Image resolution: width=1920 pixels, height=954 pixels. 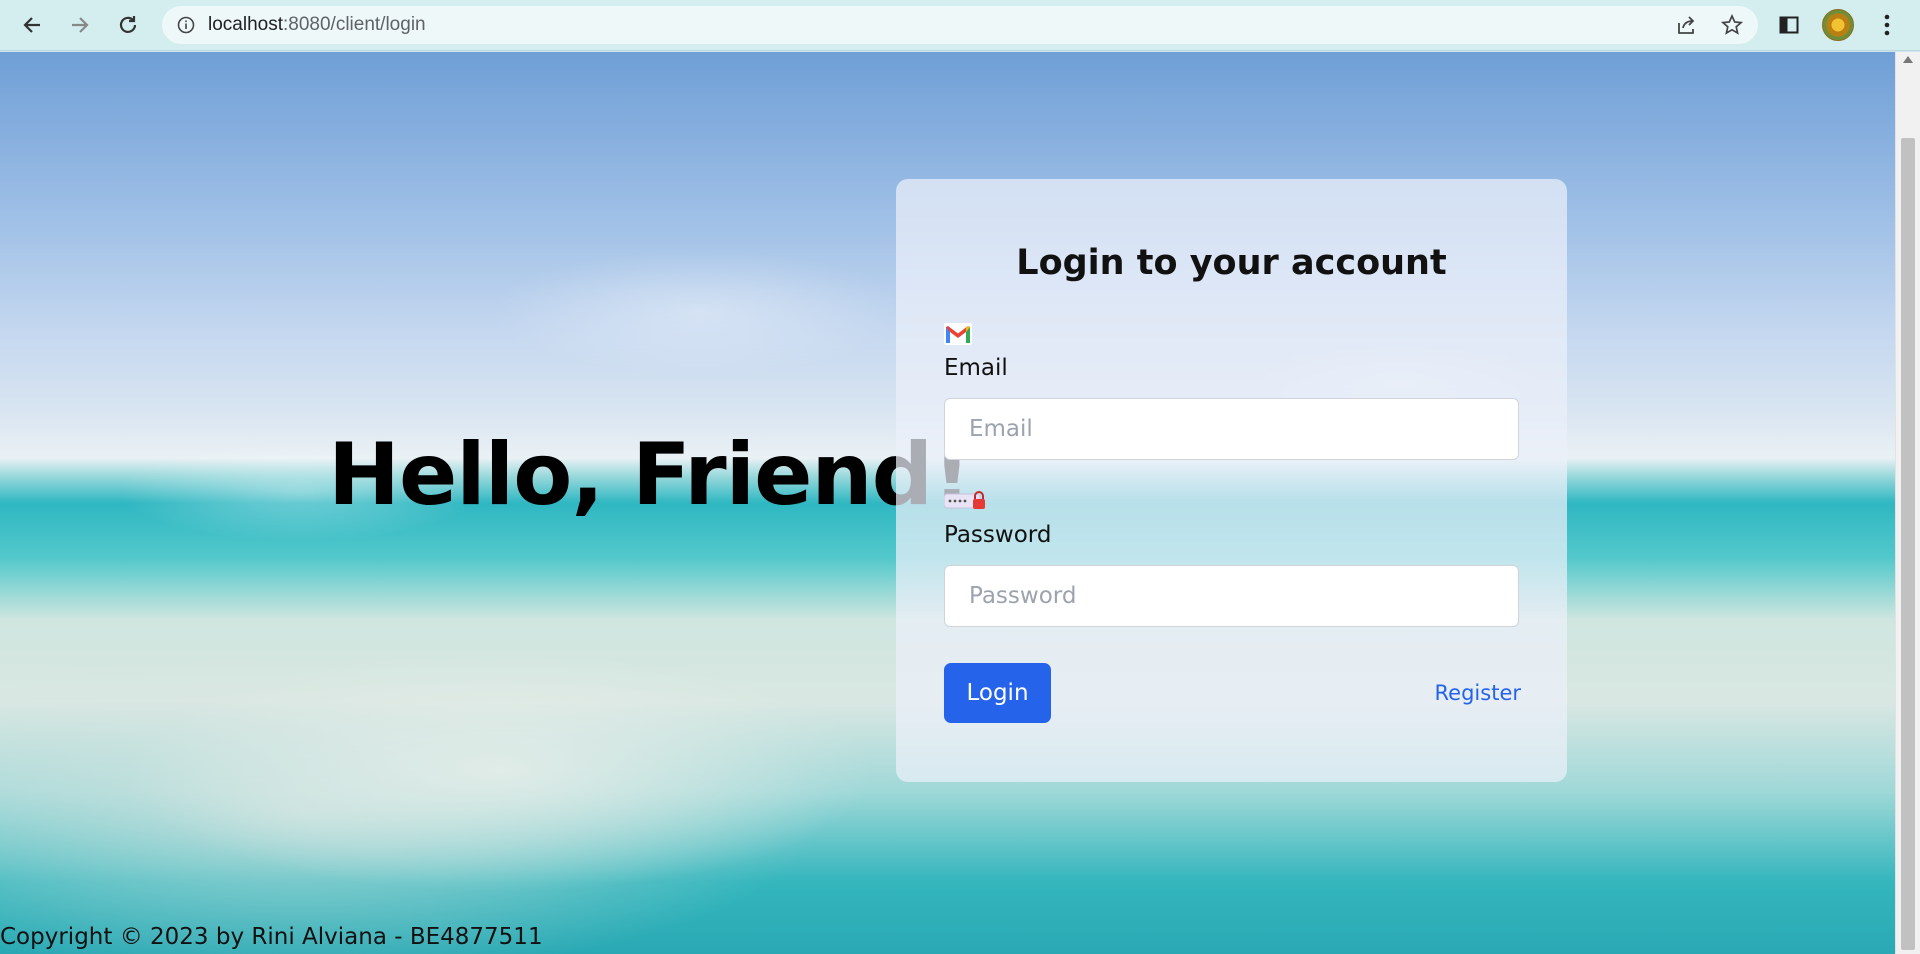 What do you see at coordinates (32, 25) in the screenshot?
I see `back-arrow-icon` at bounding box center [32, 25].